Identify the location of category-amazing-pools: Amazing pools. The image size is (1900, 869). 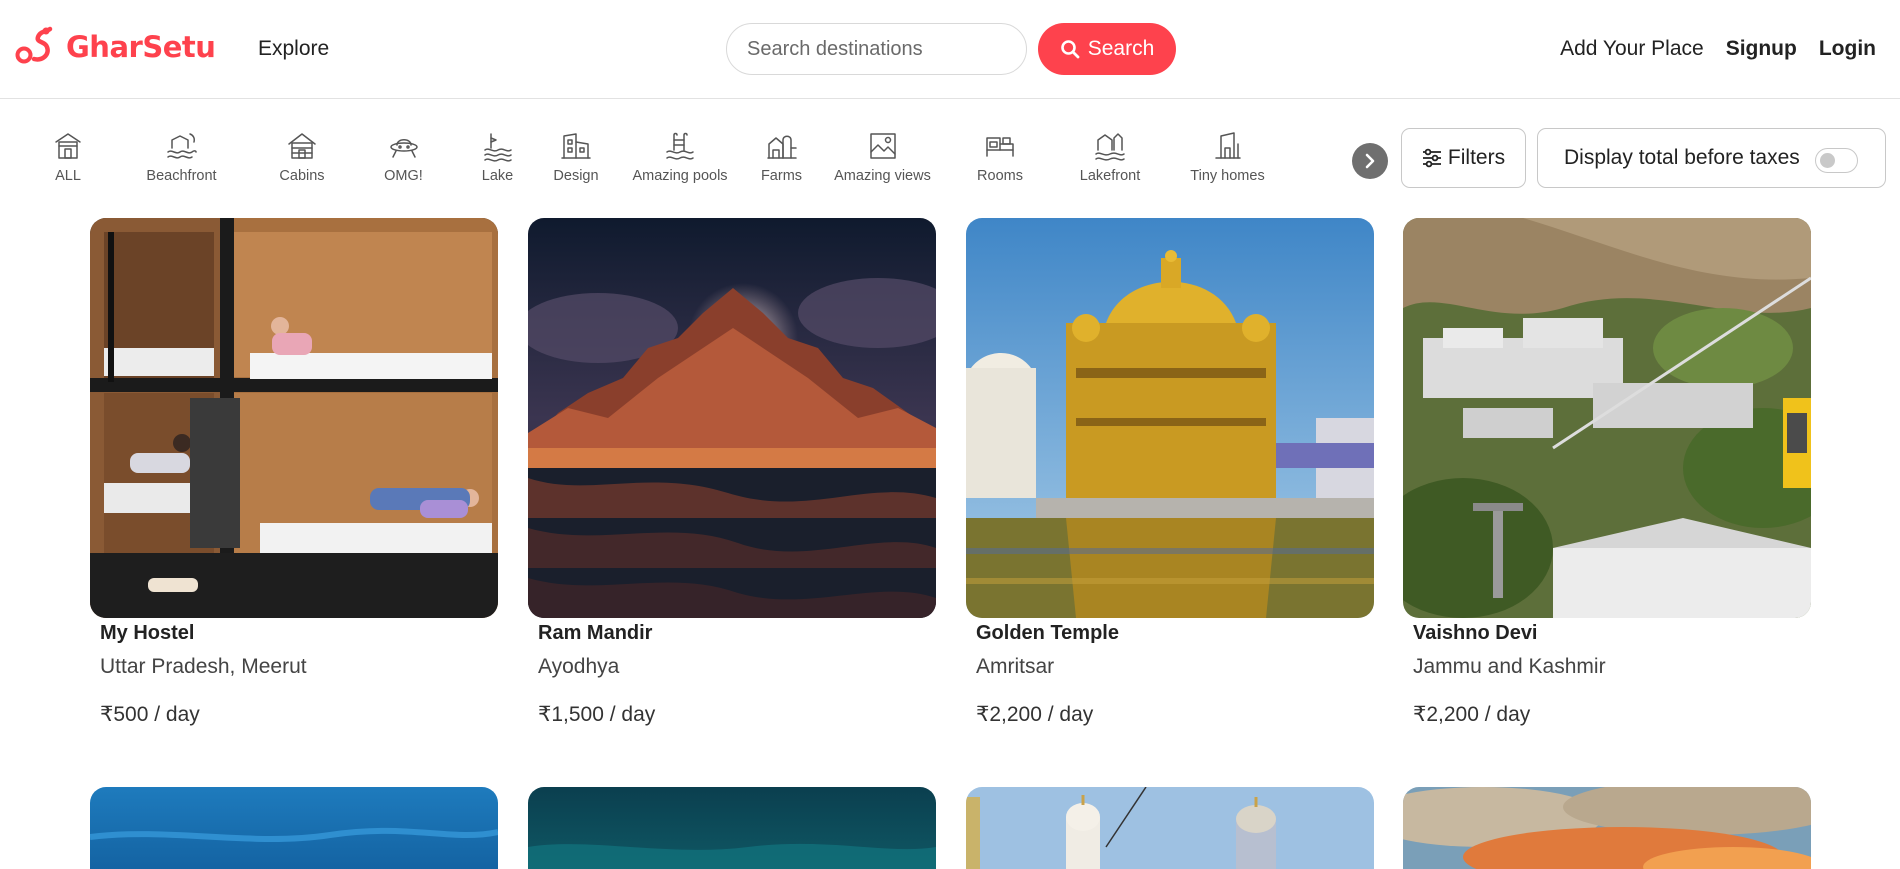
(680, 161).